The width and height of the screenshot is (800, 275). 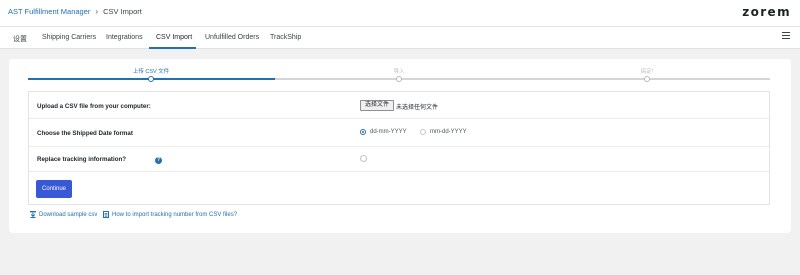 I want to click on breadcrumb-current: CSV Import, so click(x=122, y=11).